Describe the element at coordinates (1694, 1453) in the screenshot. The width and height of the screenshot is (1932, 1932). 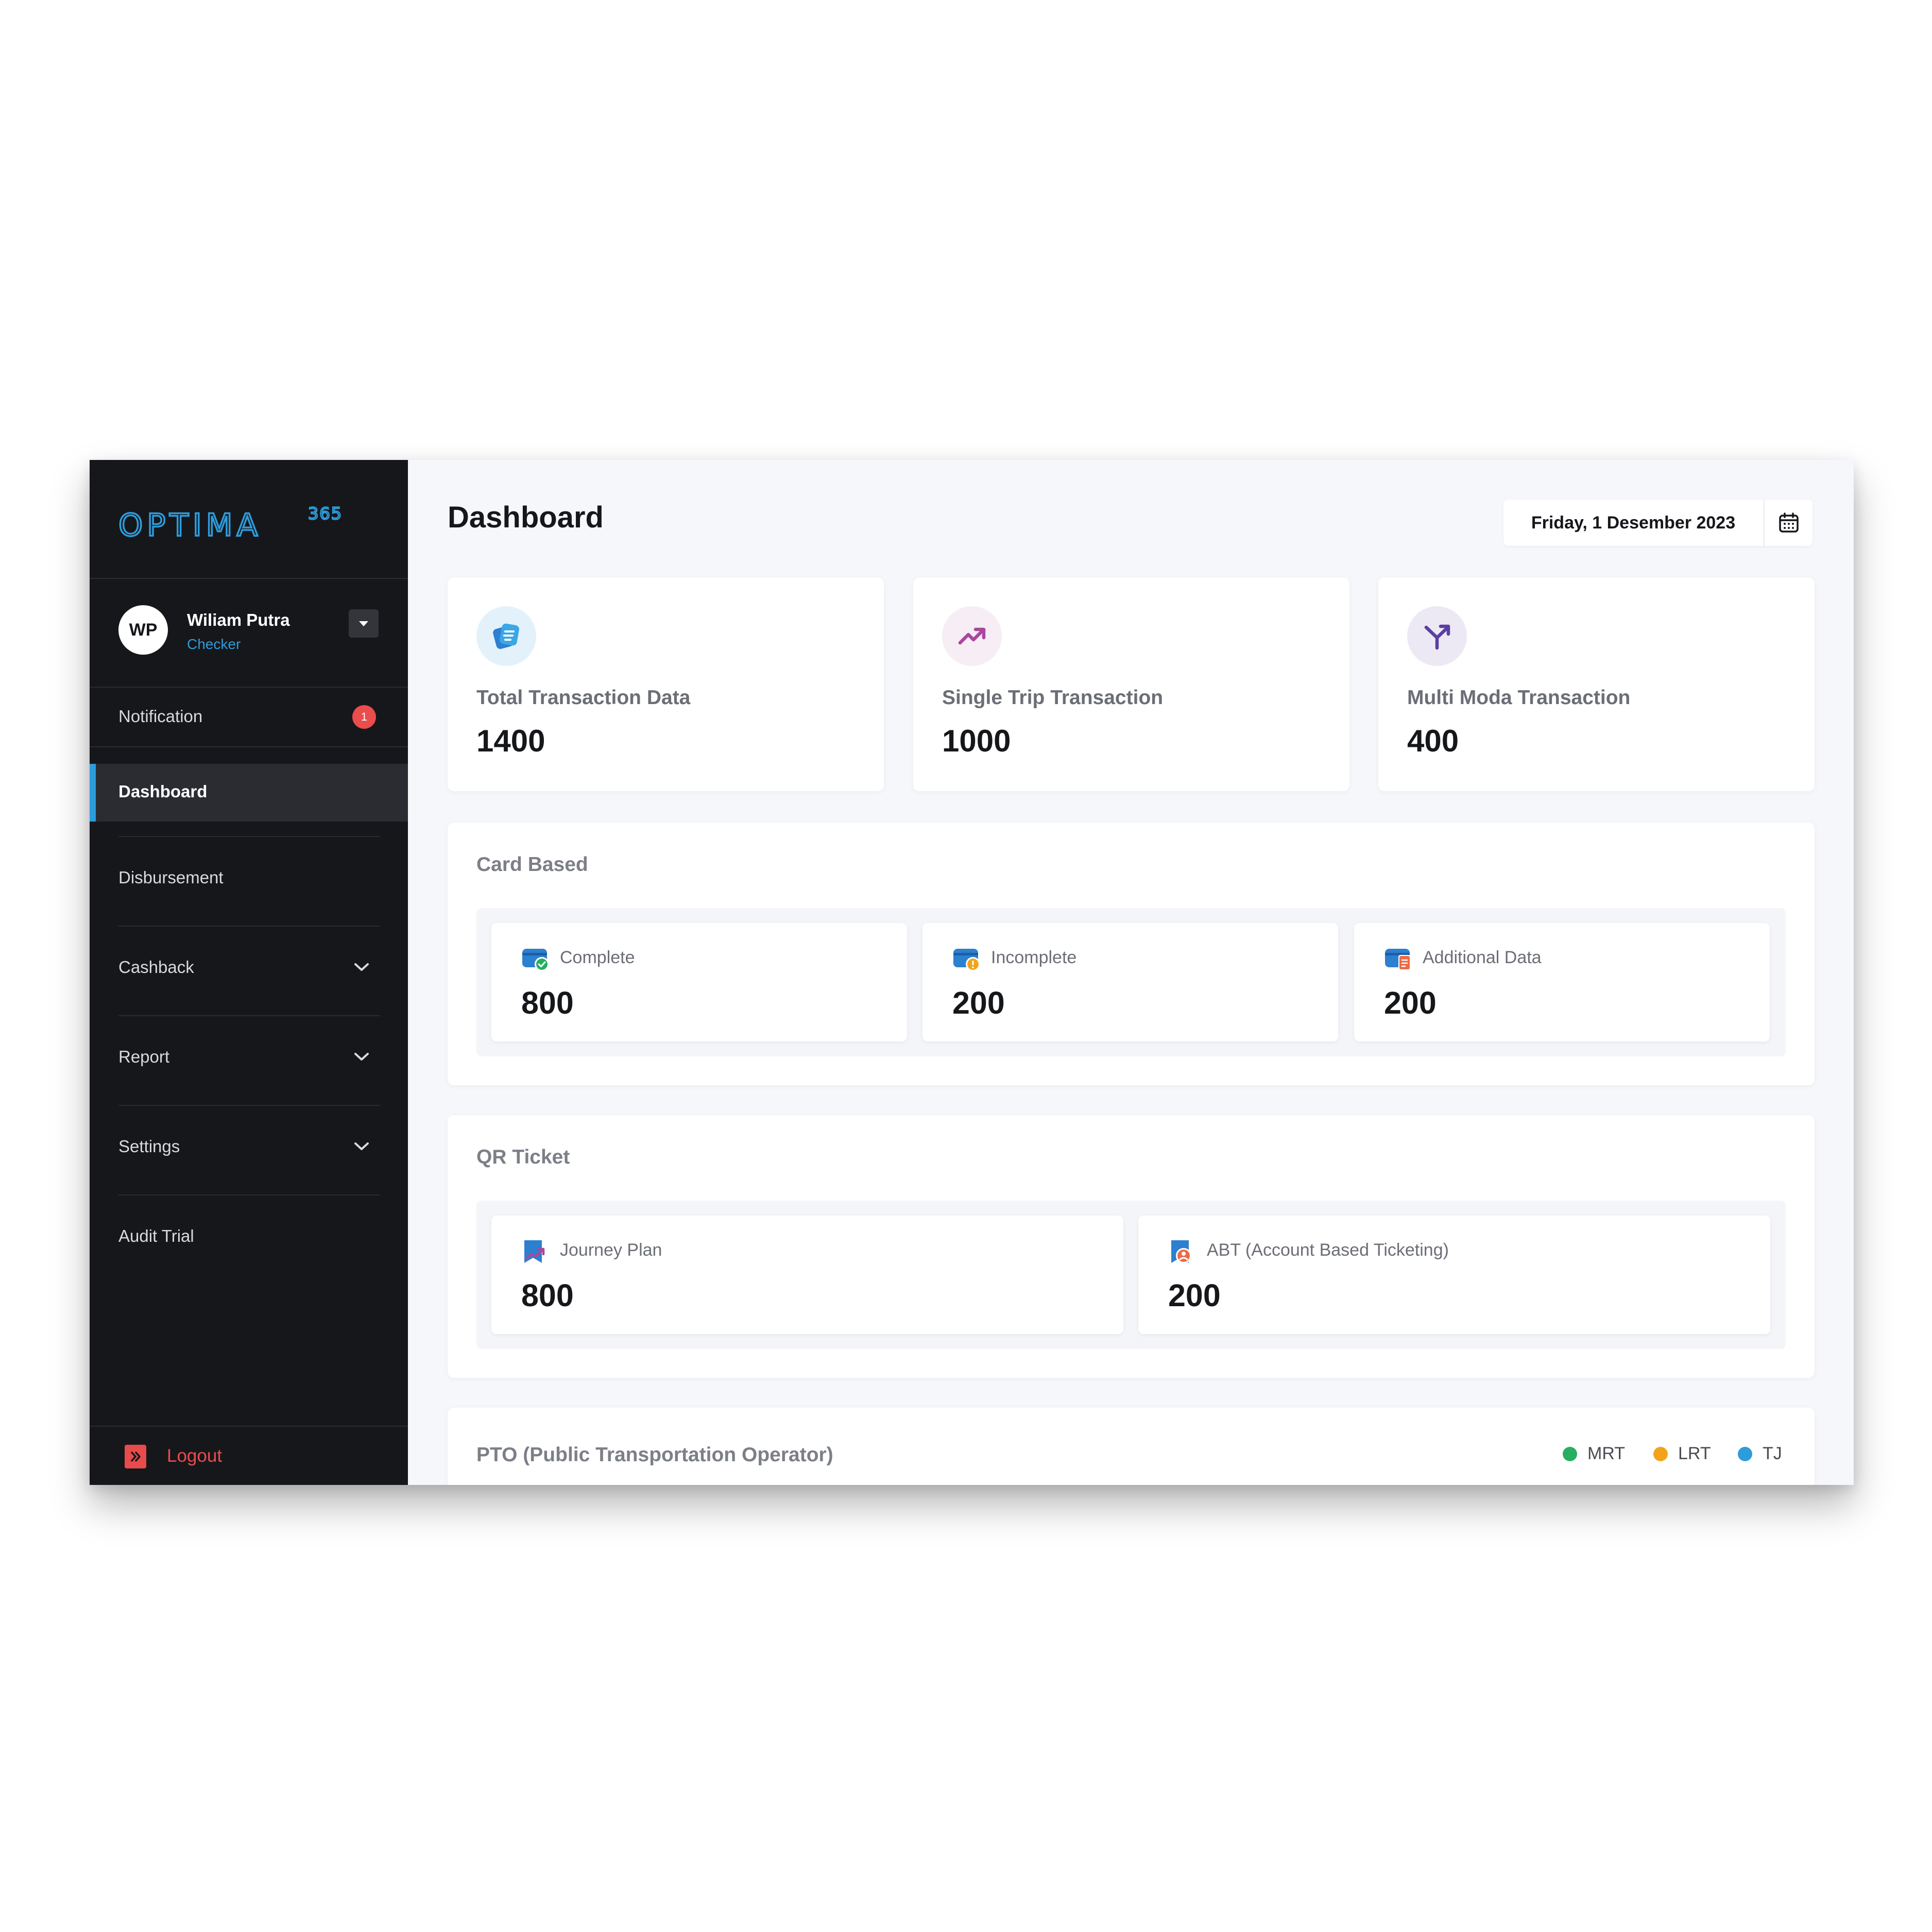
I see `legend-label: LRT` at that location.